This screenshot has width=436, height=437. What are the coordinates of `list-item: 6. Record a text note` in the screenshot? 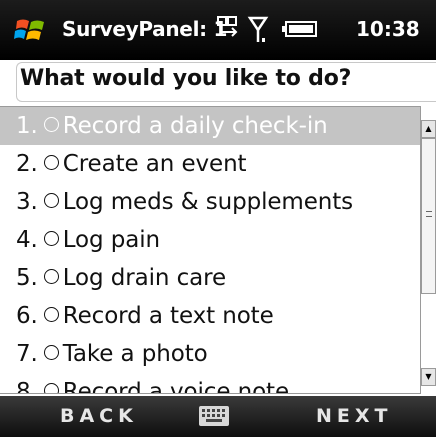 It's located at (210, 316).